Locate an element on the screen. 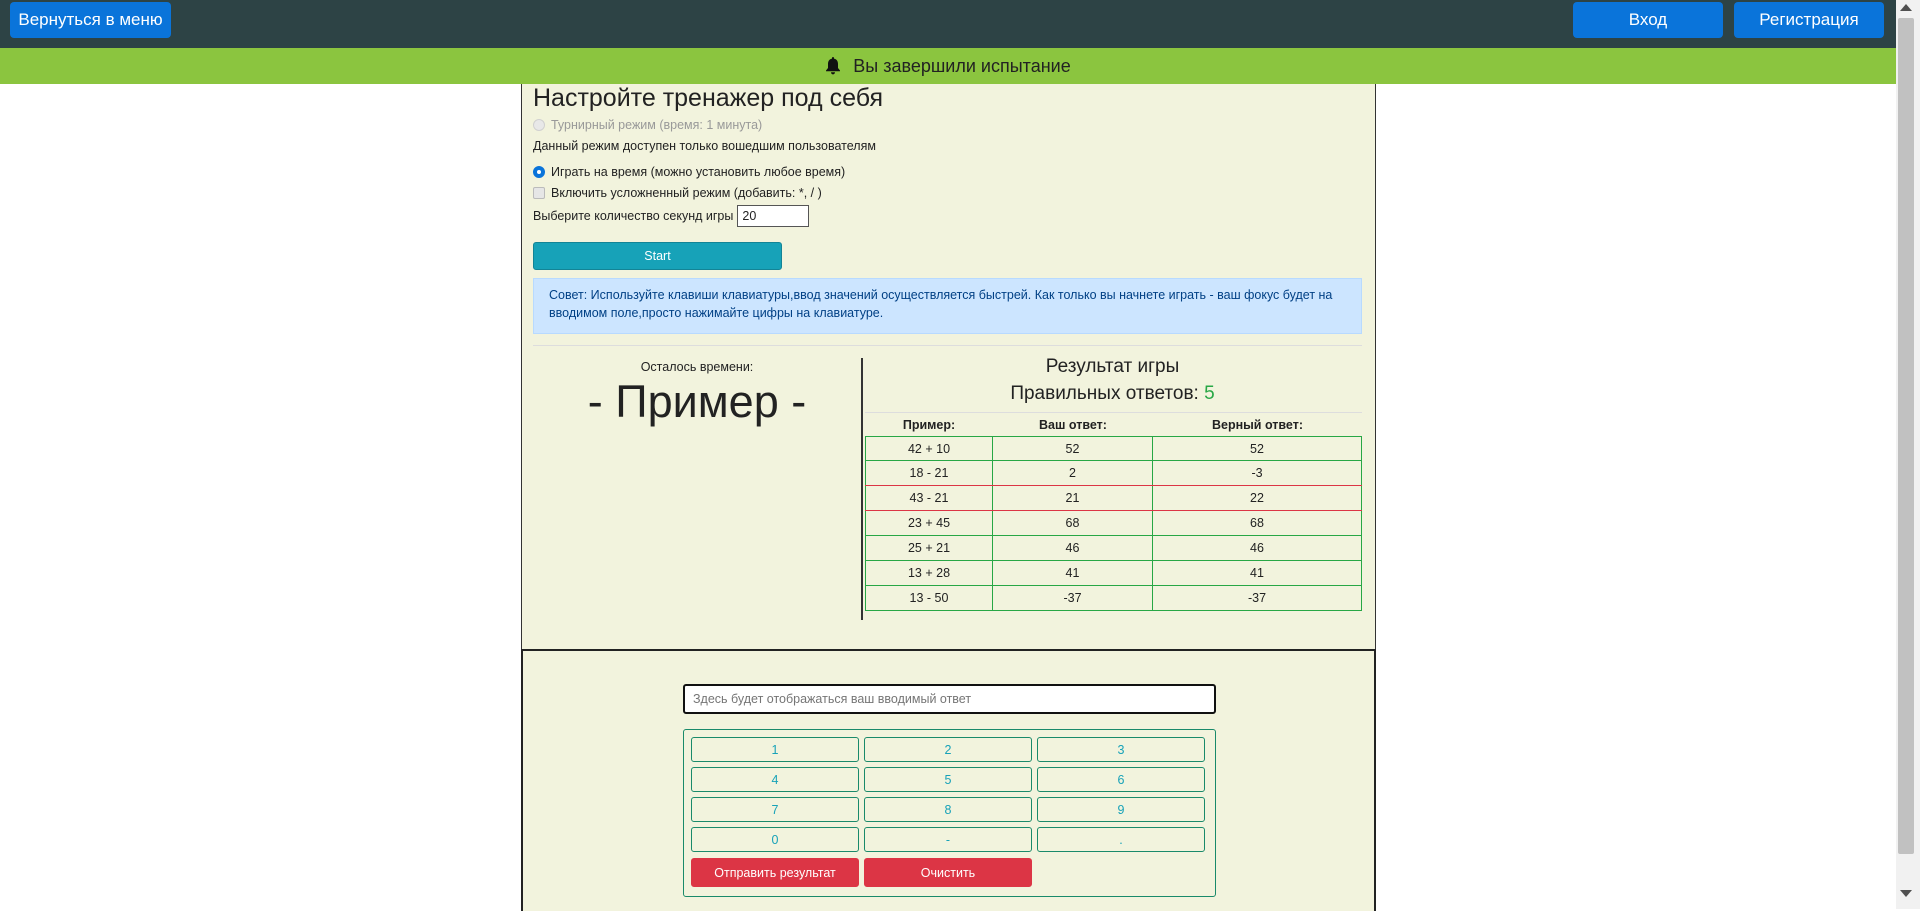 Image resolution: width=1920 pixels, height=911 pixels. header-your-answer: Ваш ответ: is located at coordinates (1073, 424).